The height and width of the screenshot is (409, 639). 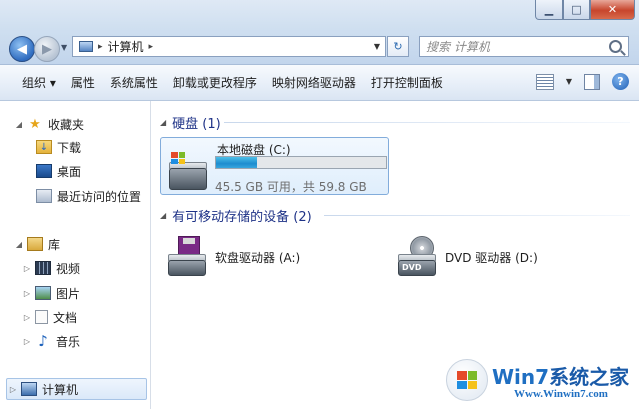 What do you see at coordinates (407, 82) in the screenshot?
I see `open-control-panel-button: 打开控制面板` at bounding box center [407, 82].